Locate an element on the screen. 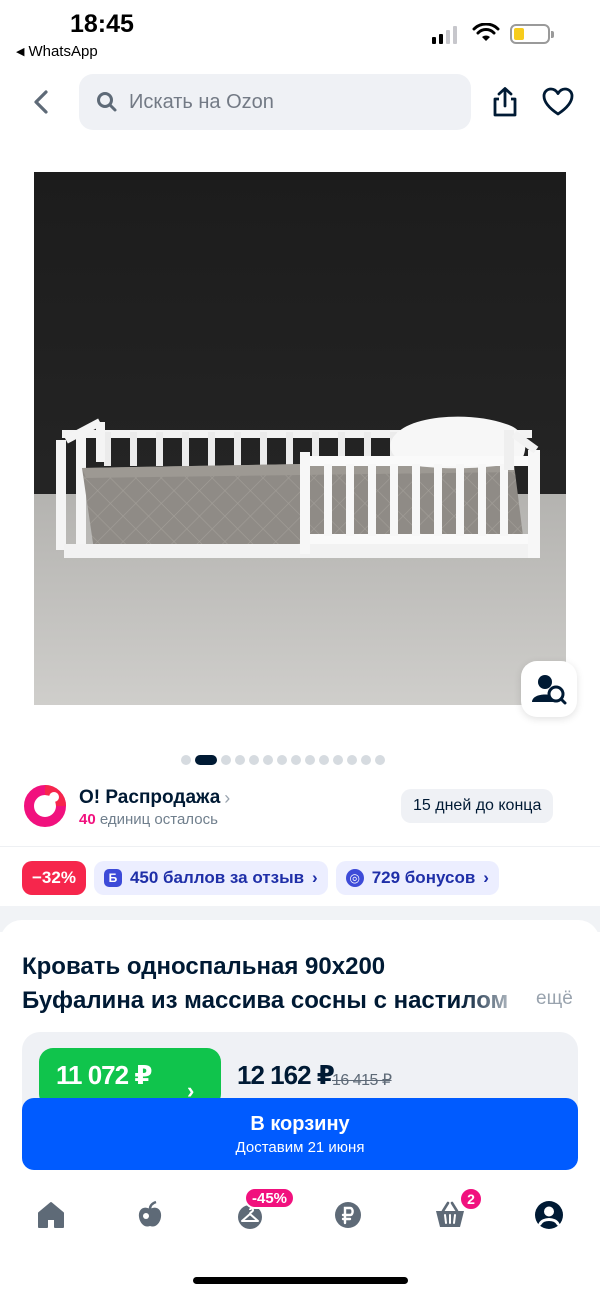 Image resolution: width=600 pixels, height=1297 pixels. back-chevron-icon is located at coordinates (41, 102).